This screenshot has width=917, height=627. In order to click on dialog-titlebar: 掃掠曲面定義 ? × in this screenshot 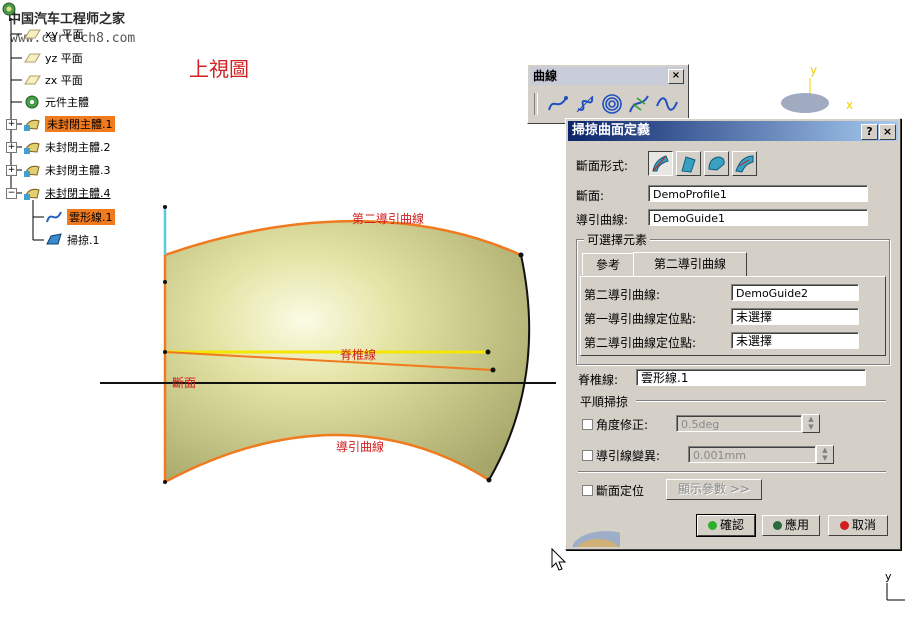, I will do `click(733, 131)`.